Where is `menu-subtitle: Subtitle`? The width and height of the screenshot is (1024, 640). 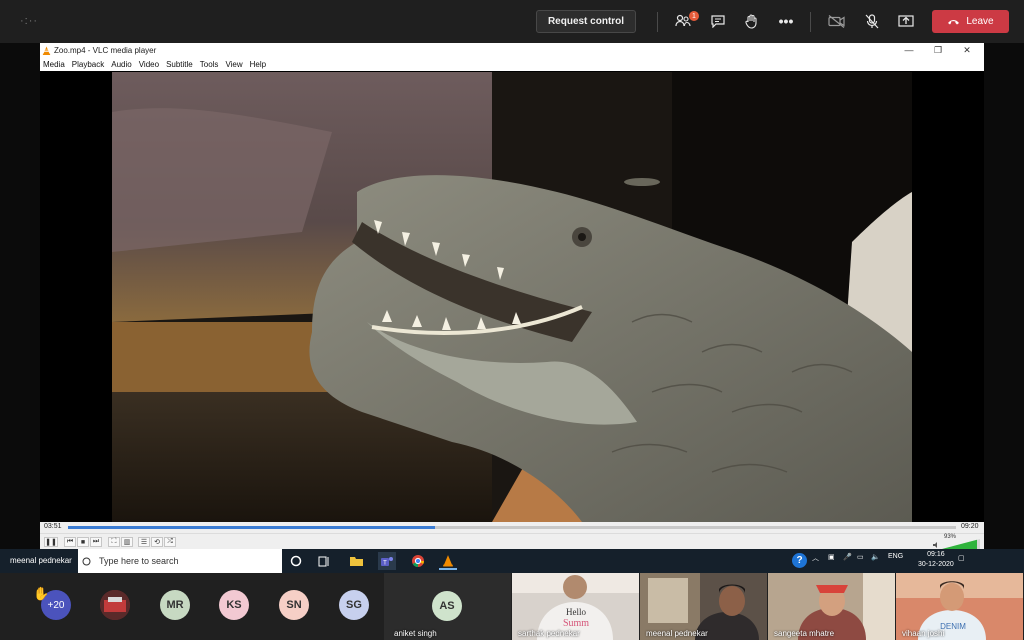 menu-subtitle: Subtitle is located at coordinates (179, 64).